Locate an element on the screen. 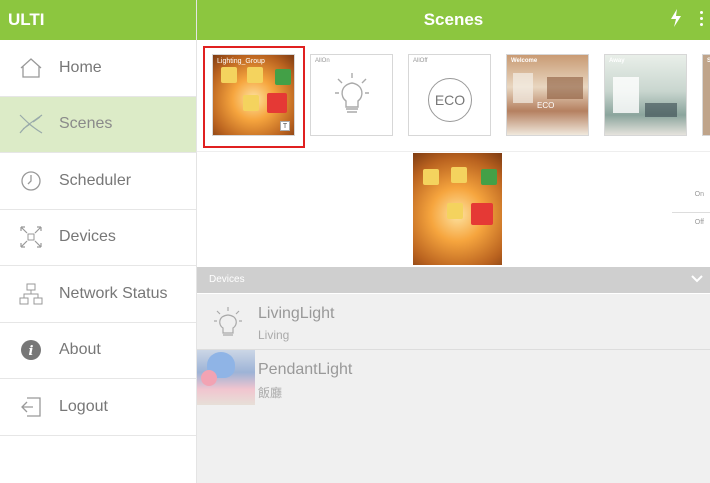  on-label: On is located at coordinates (699, 194).